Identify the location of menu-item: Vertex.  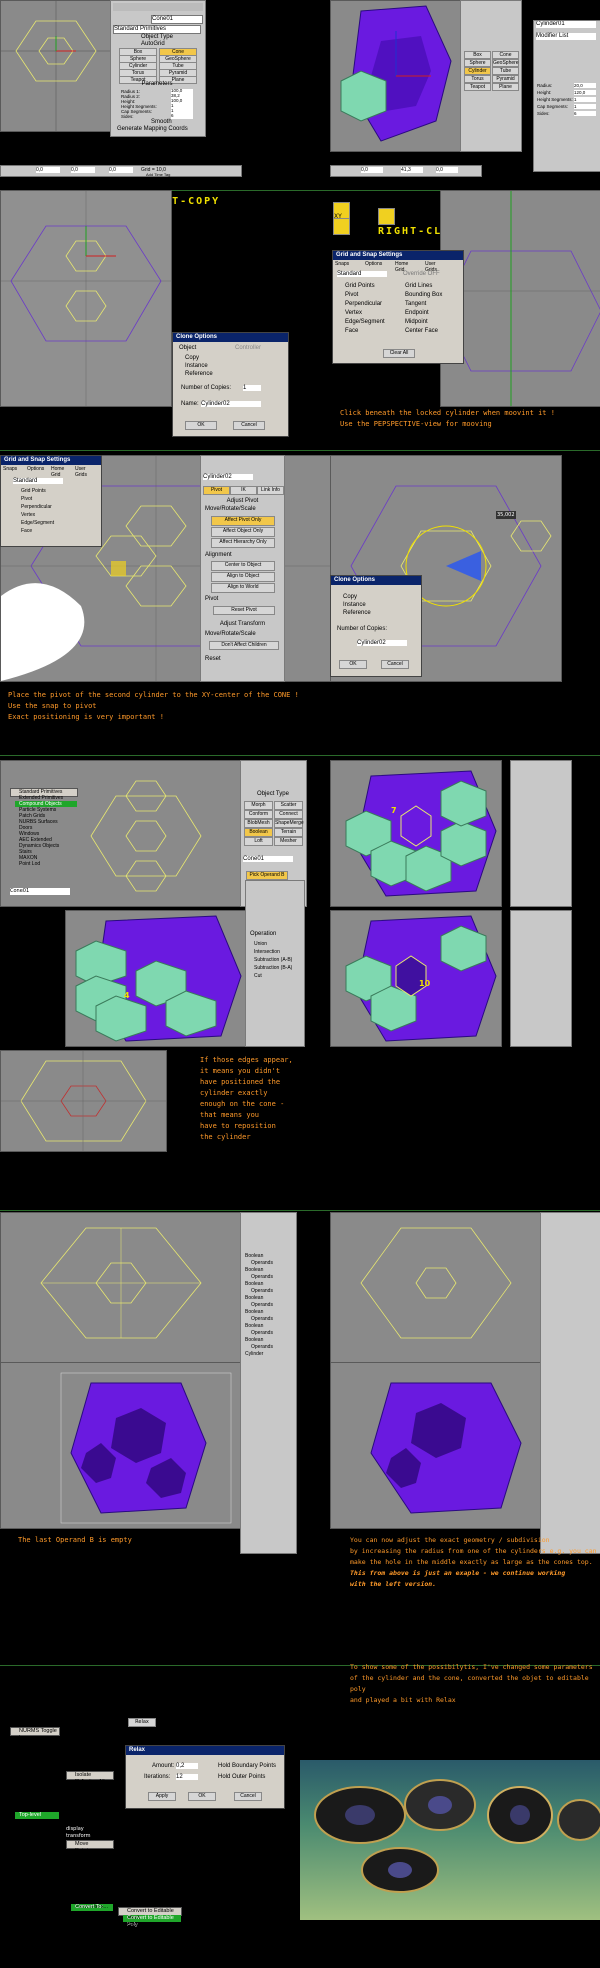
(37, 1808).